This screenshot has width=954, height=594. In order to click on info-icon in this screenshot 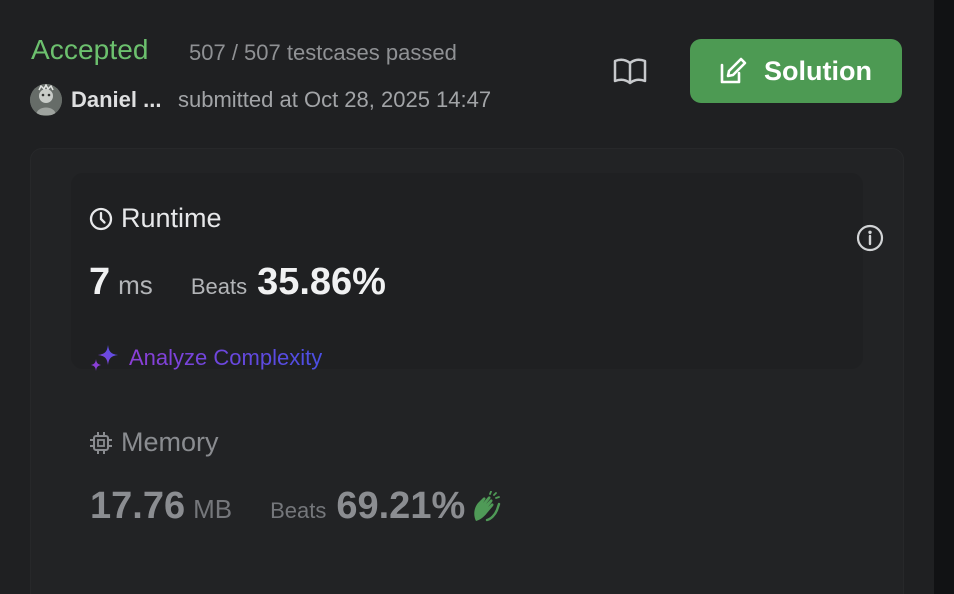, I will do `click(870, 238)`.